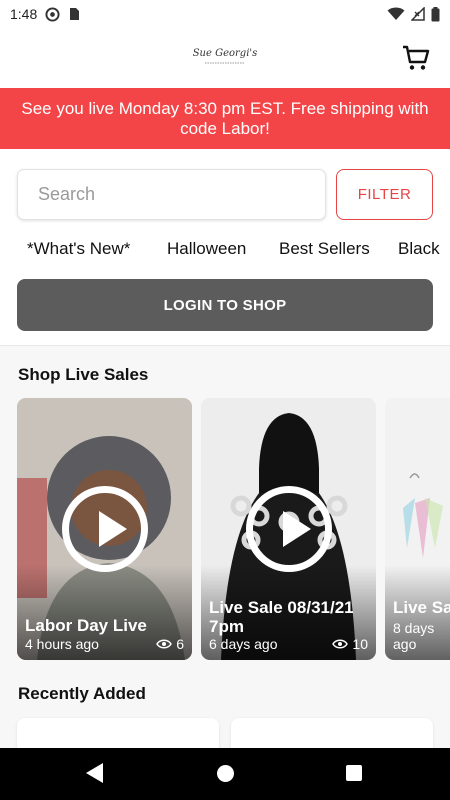 The image size is (450, 800). Describe the element at coordinates (225, 14) in the screenshot. I see `status-bar: 1:48` at that location.